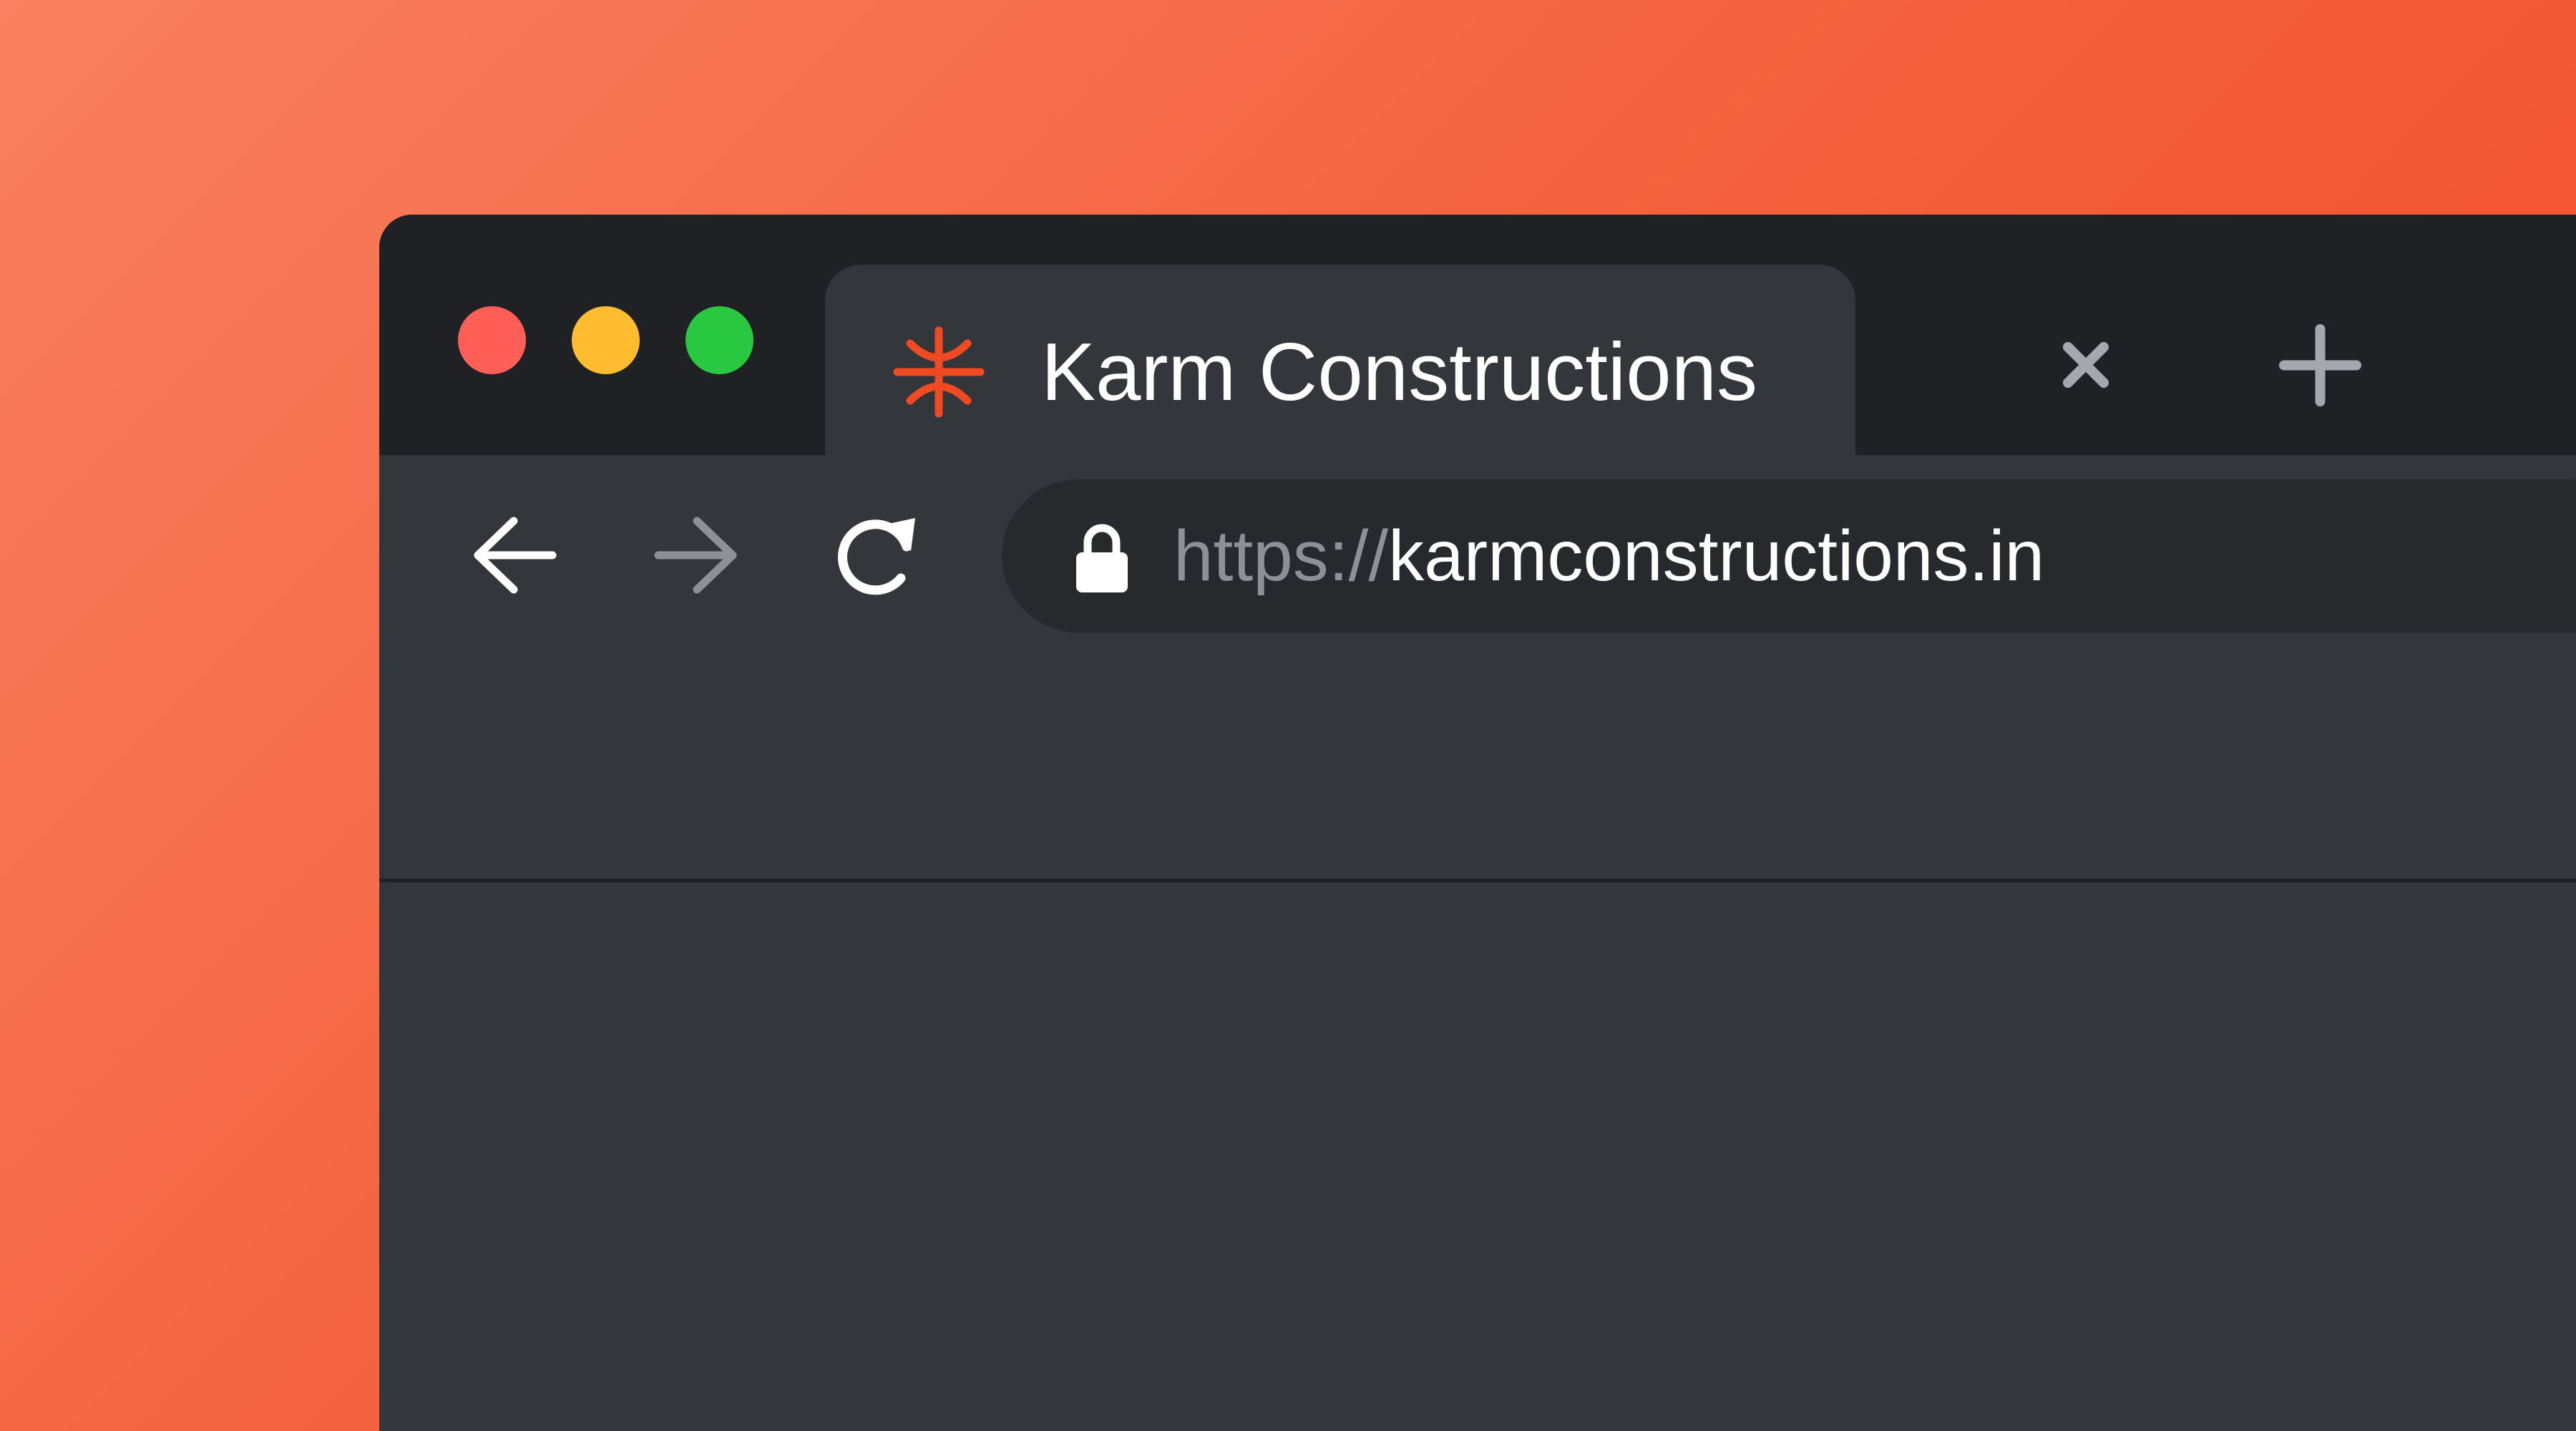  I want to click on tab-title: Karm Constructions, so click(1399, 373).